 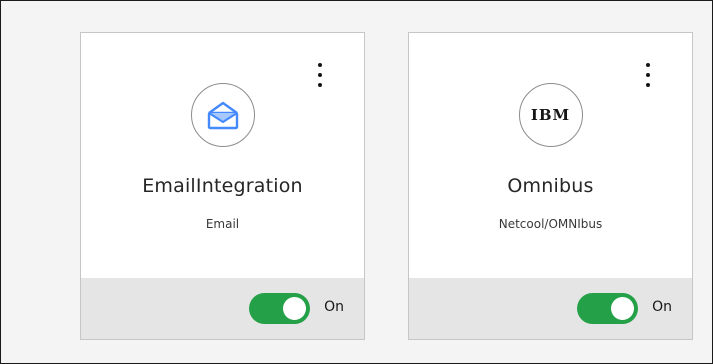 What do you see at coordinates (222, 224) in the screenshot?
I see `card-subtitle: Email` at bounding box center [222, 224].